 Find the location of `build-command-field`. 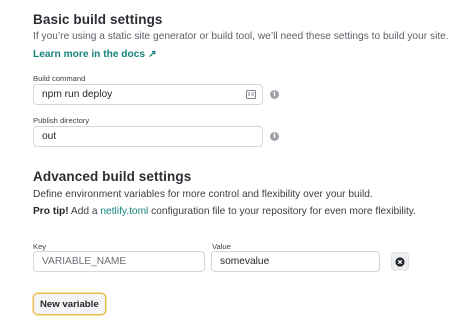

build-command-field is located at coordinates (148, 94).